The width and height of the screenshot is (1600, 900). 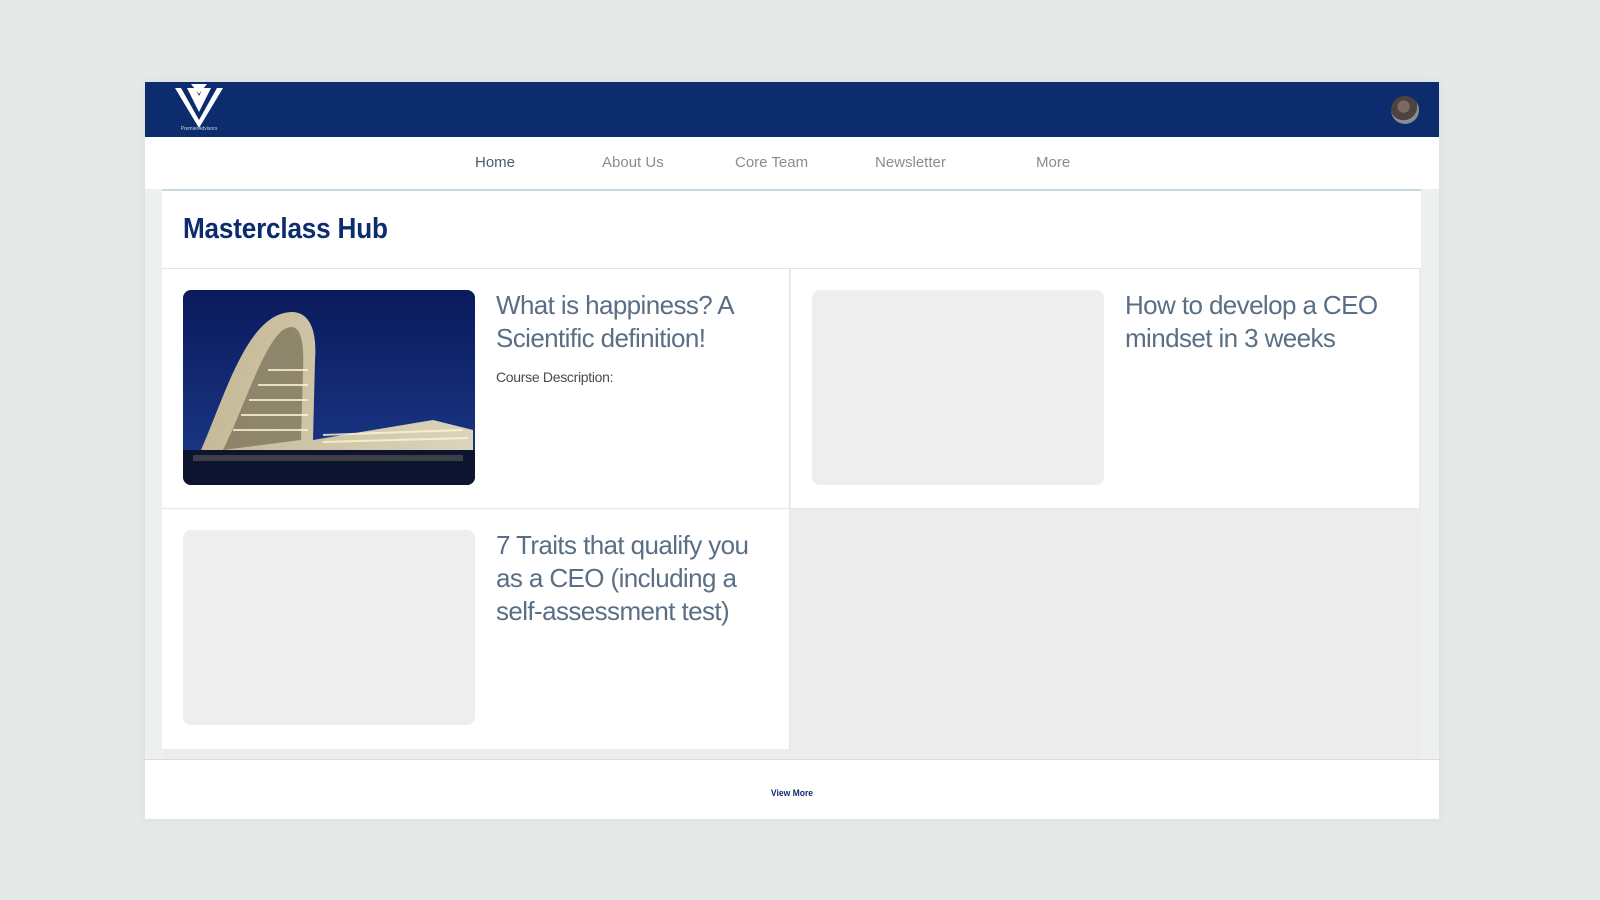 What do you see at coordinates (791, 229) in the screenshot?
I see `section-header: Masterclass Hub` at bounding box center [791, 229].